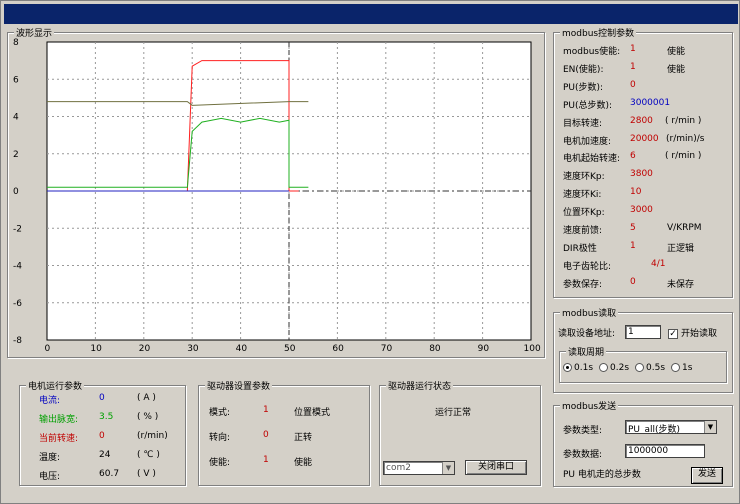  What do you see at coordinates (673, 333) in the screenshot?
I see `checkmark-icon: ✓` at bounding box center [673, 333].